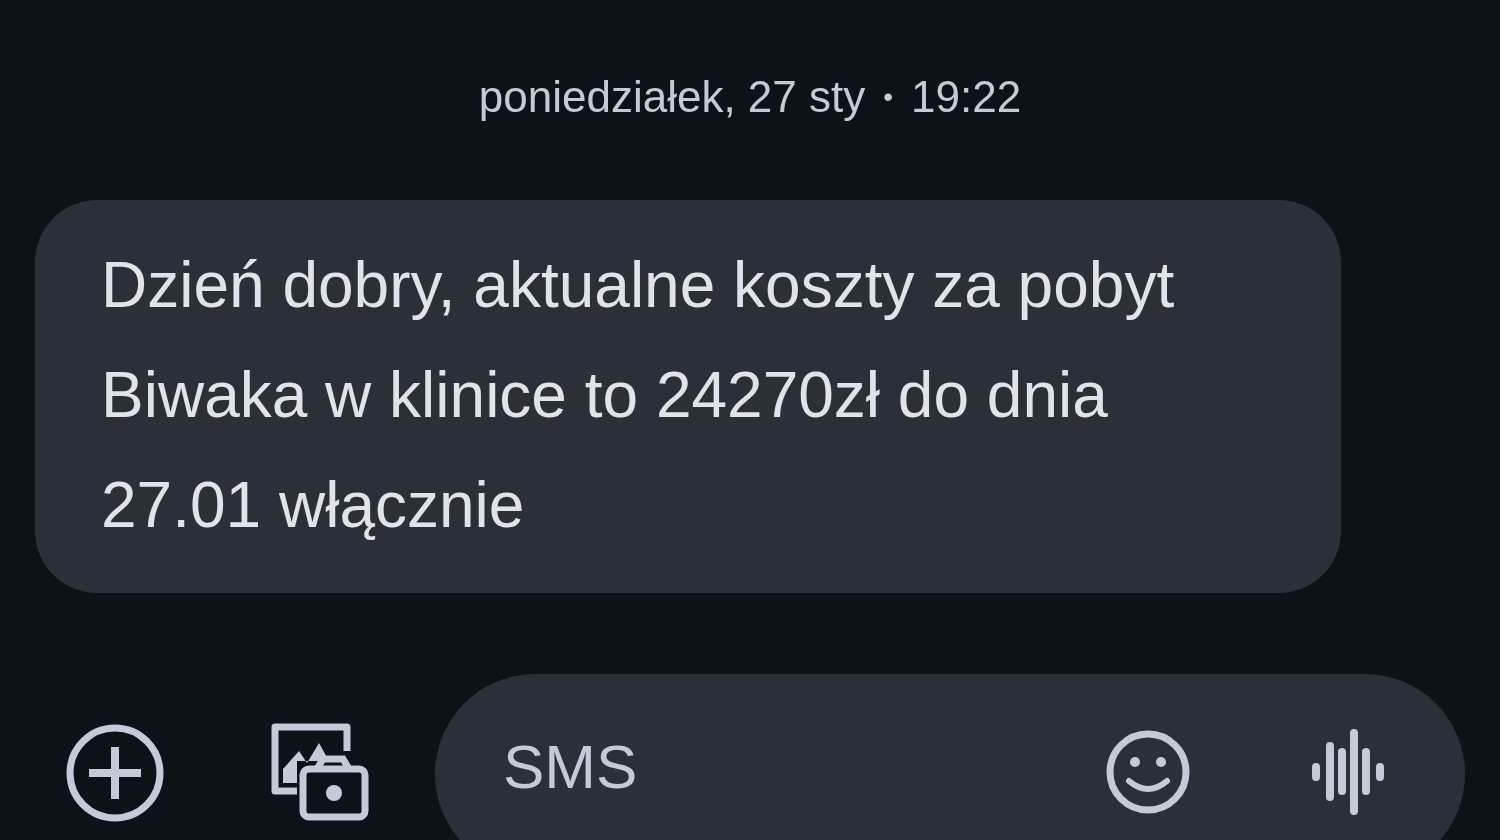 This screenshot has width=1500, height=840. I want to click on time-label: 19:22, so click(966, 97).